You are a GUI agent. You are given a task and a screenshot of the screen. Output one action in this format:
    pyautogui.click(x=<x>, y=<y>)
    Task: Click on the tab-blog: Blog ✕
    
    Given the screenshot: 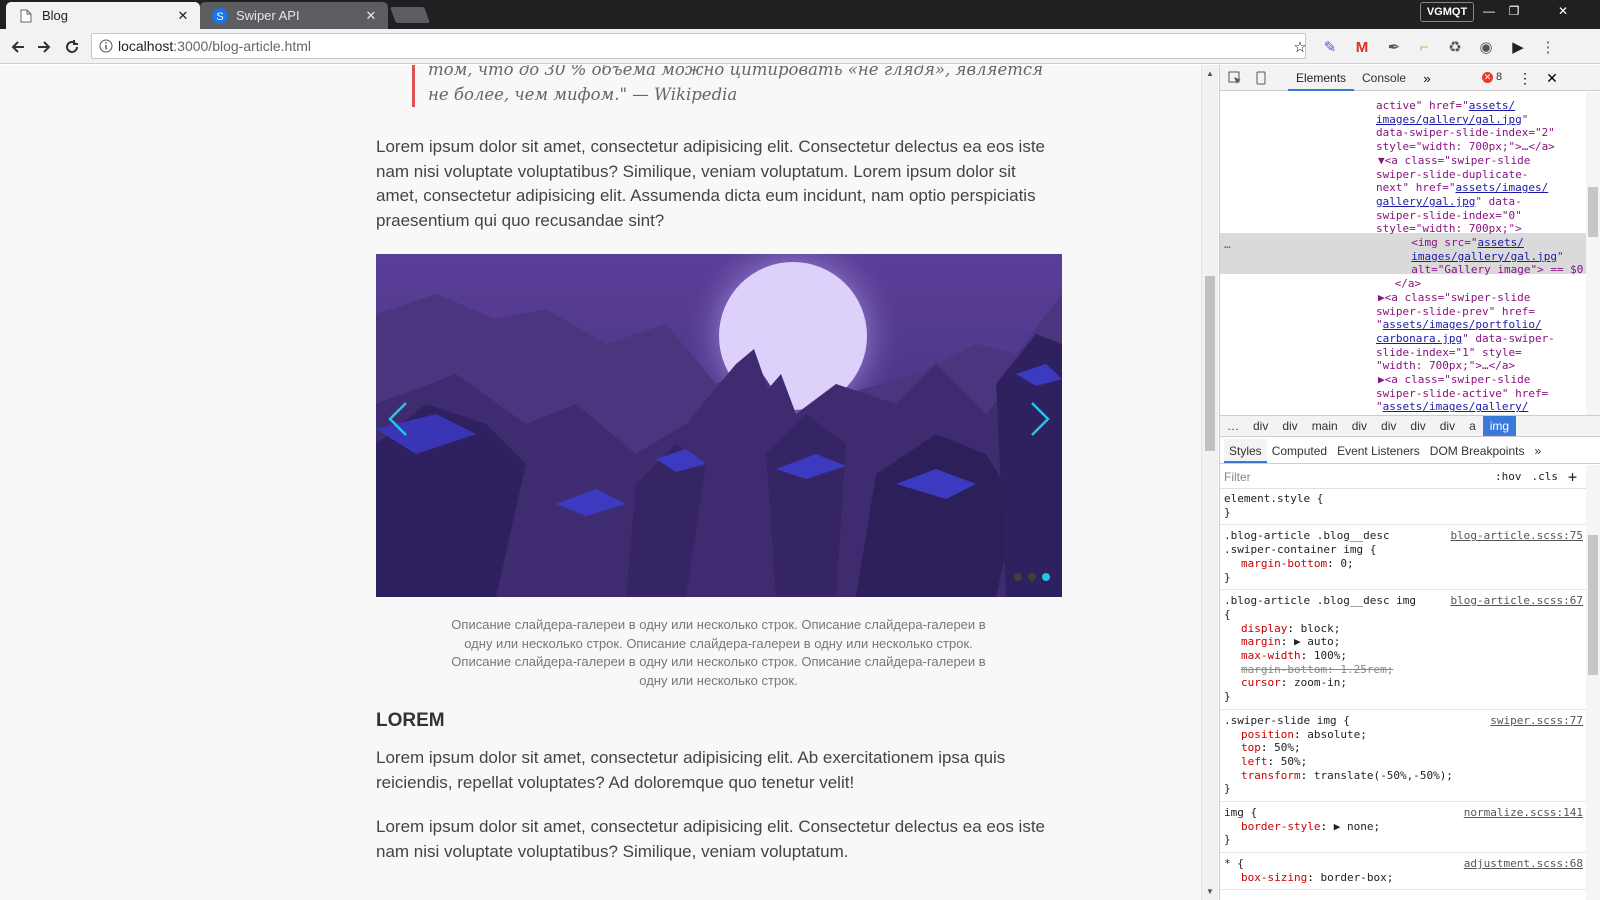 What is the action you would take?
    pyautogui.click(x=103, y=15)
    